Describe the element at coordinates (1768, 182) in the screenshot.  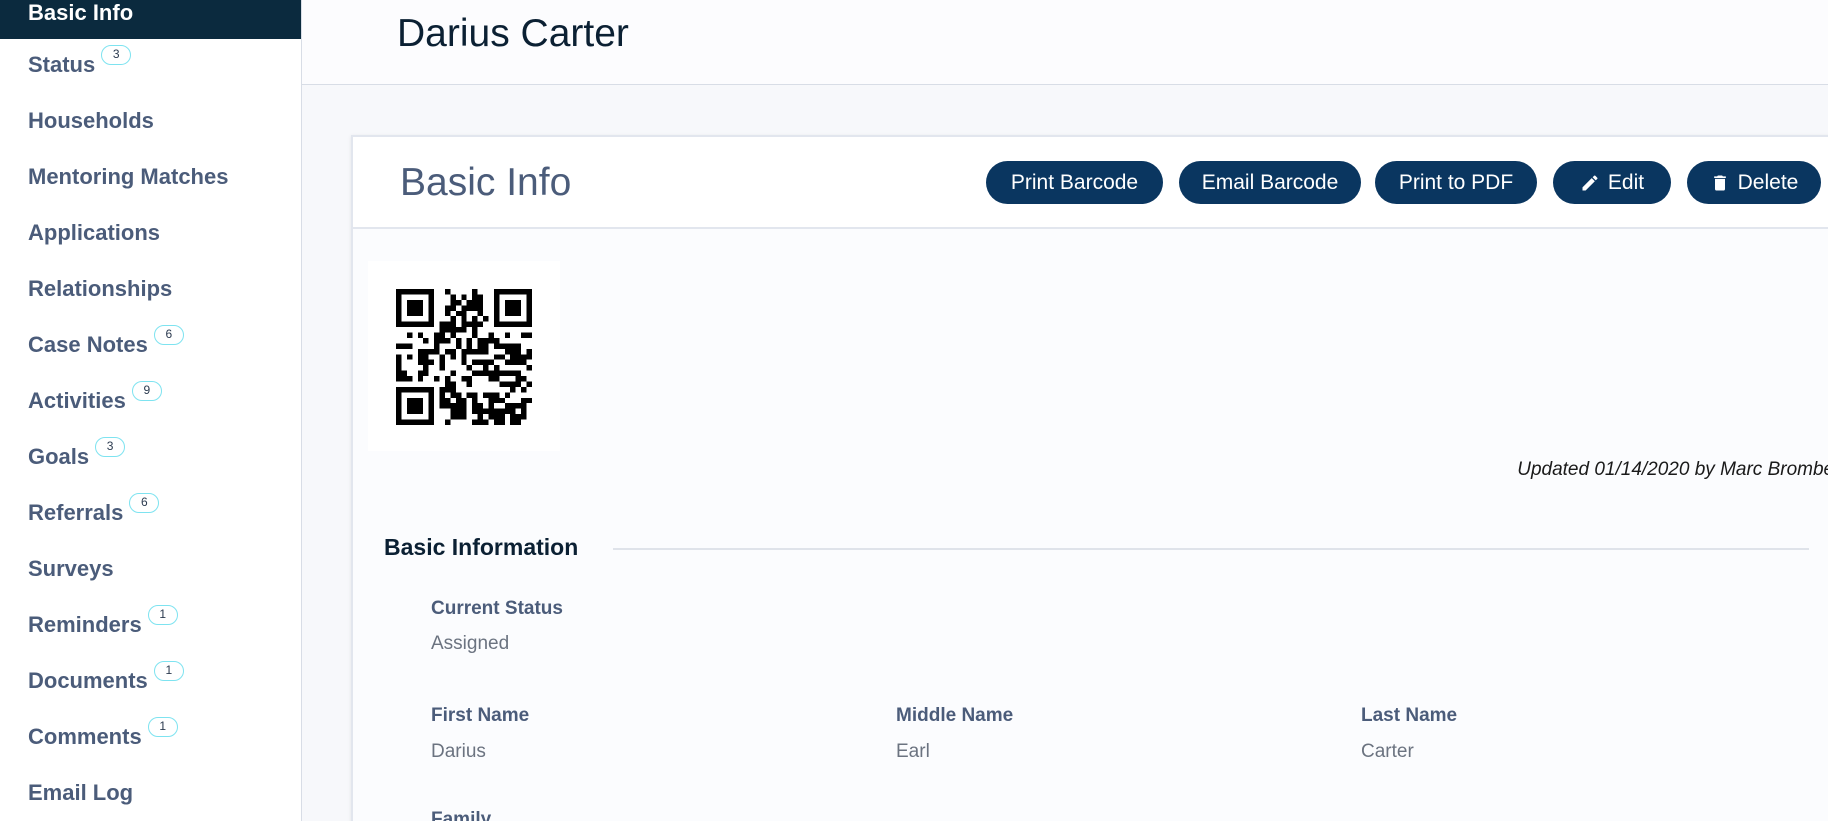
I see `button-label: Delete` at that location.